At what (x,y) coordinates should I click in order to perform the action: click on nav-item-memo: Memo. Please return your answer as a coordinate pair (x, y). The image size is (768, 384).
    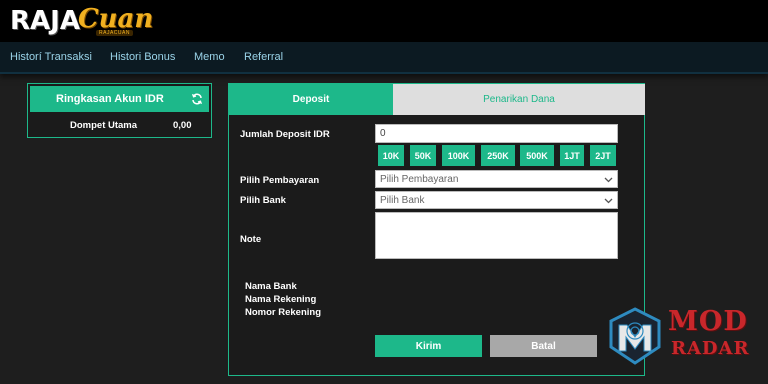
    Looking at the image, I should click on (209, 57).